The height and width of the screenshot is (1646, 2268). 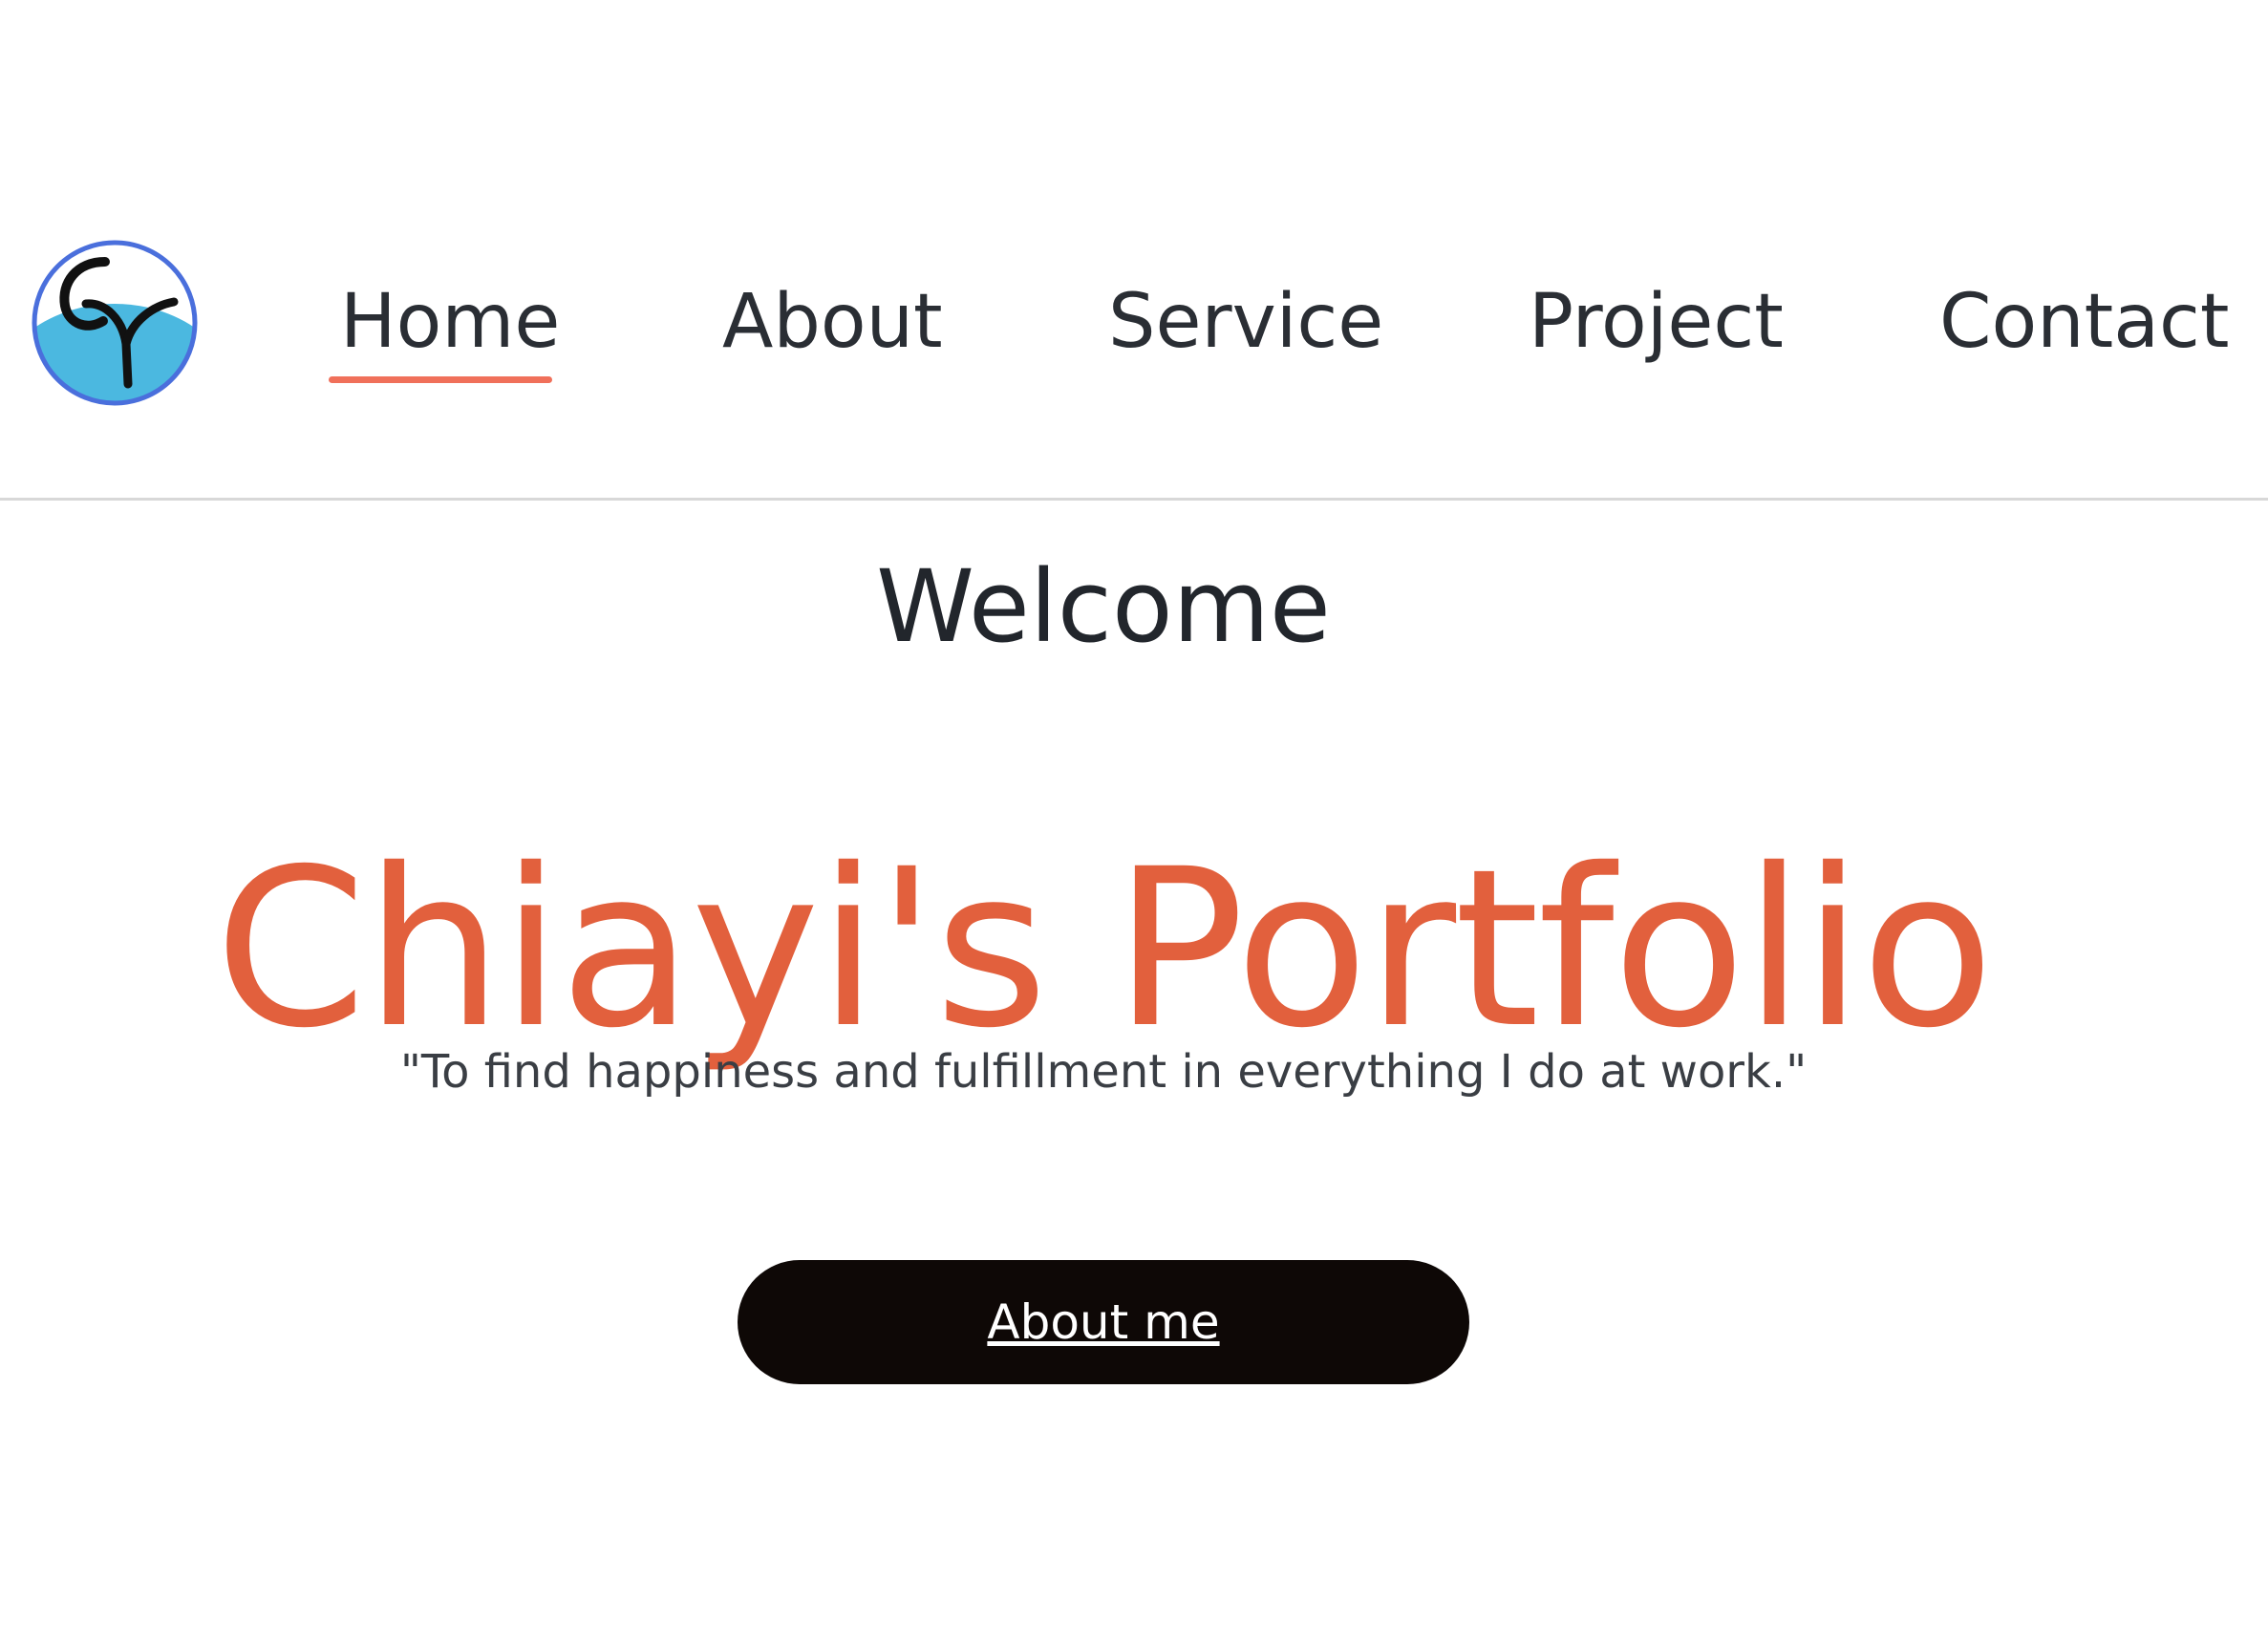 I want to click on nav-service-link: Service, so click(x=1245, y=322).